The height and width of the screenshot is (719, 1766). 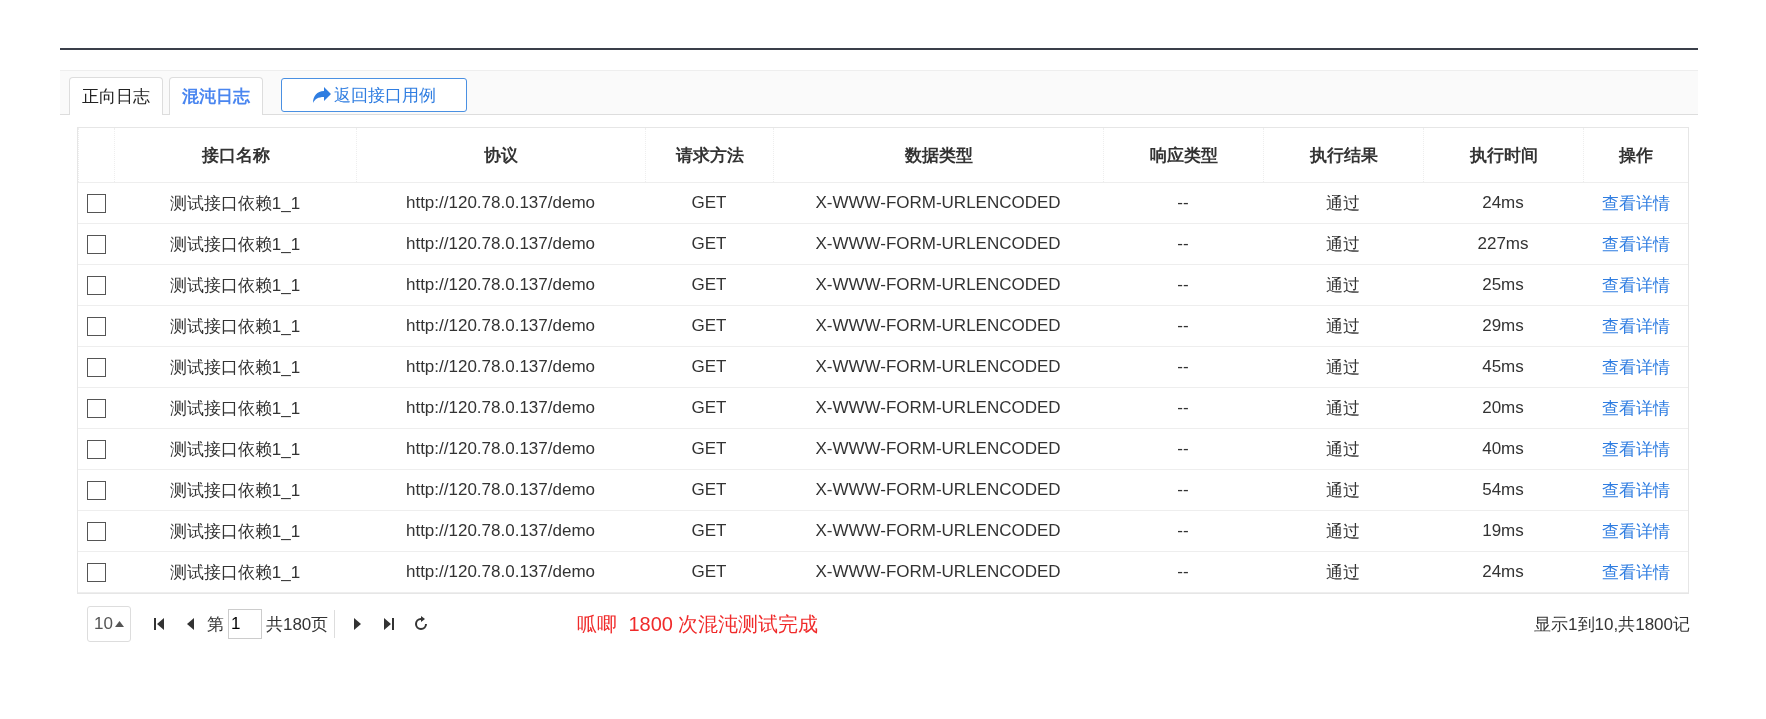 What do you see at coordinates (297, 624) in the screenshot?
I see `page-total: 共180页` at bounding box center [297, 624].